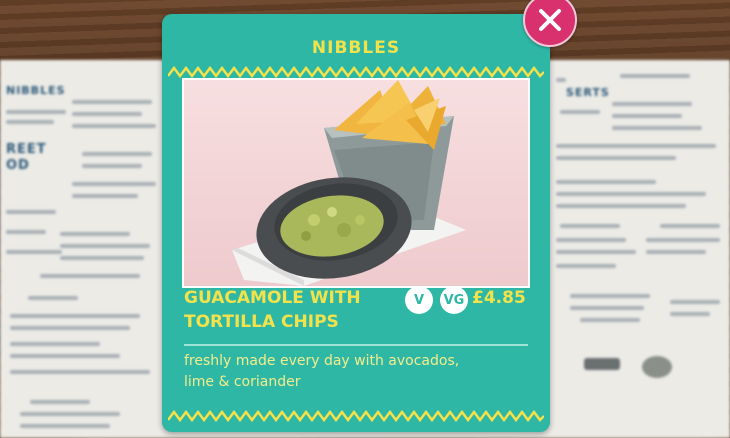 The width and height of the screenshot is (730, 438). I want to click on close-icon, so click(550, 20).